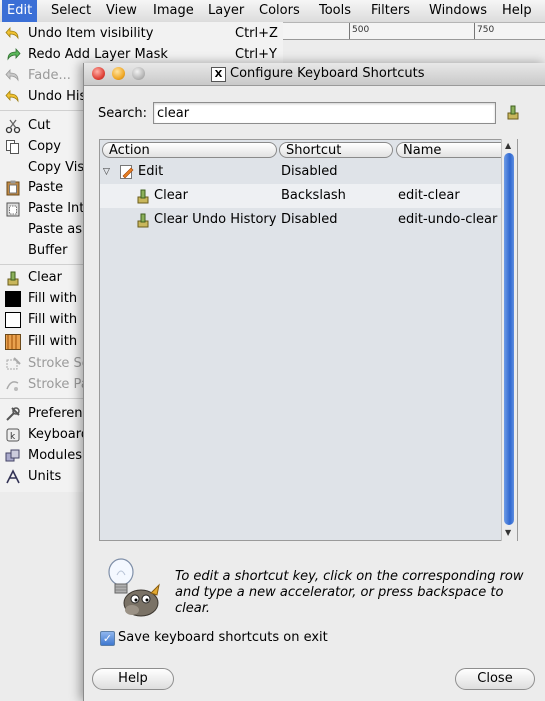 The width and height of the screenshot is (545, 701). Describe the element at coordinates (171, 195) in the screenshot. I see `row-action: Clear` at that location.